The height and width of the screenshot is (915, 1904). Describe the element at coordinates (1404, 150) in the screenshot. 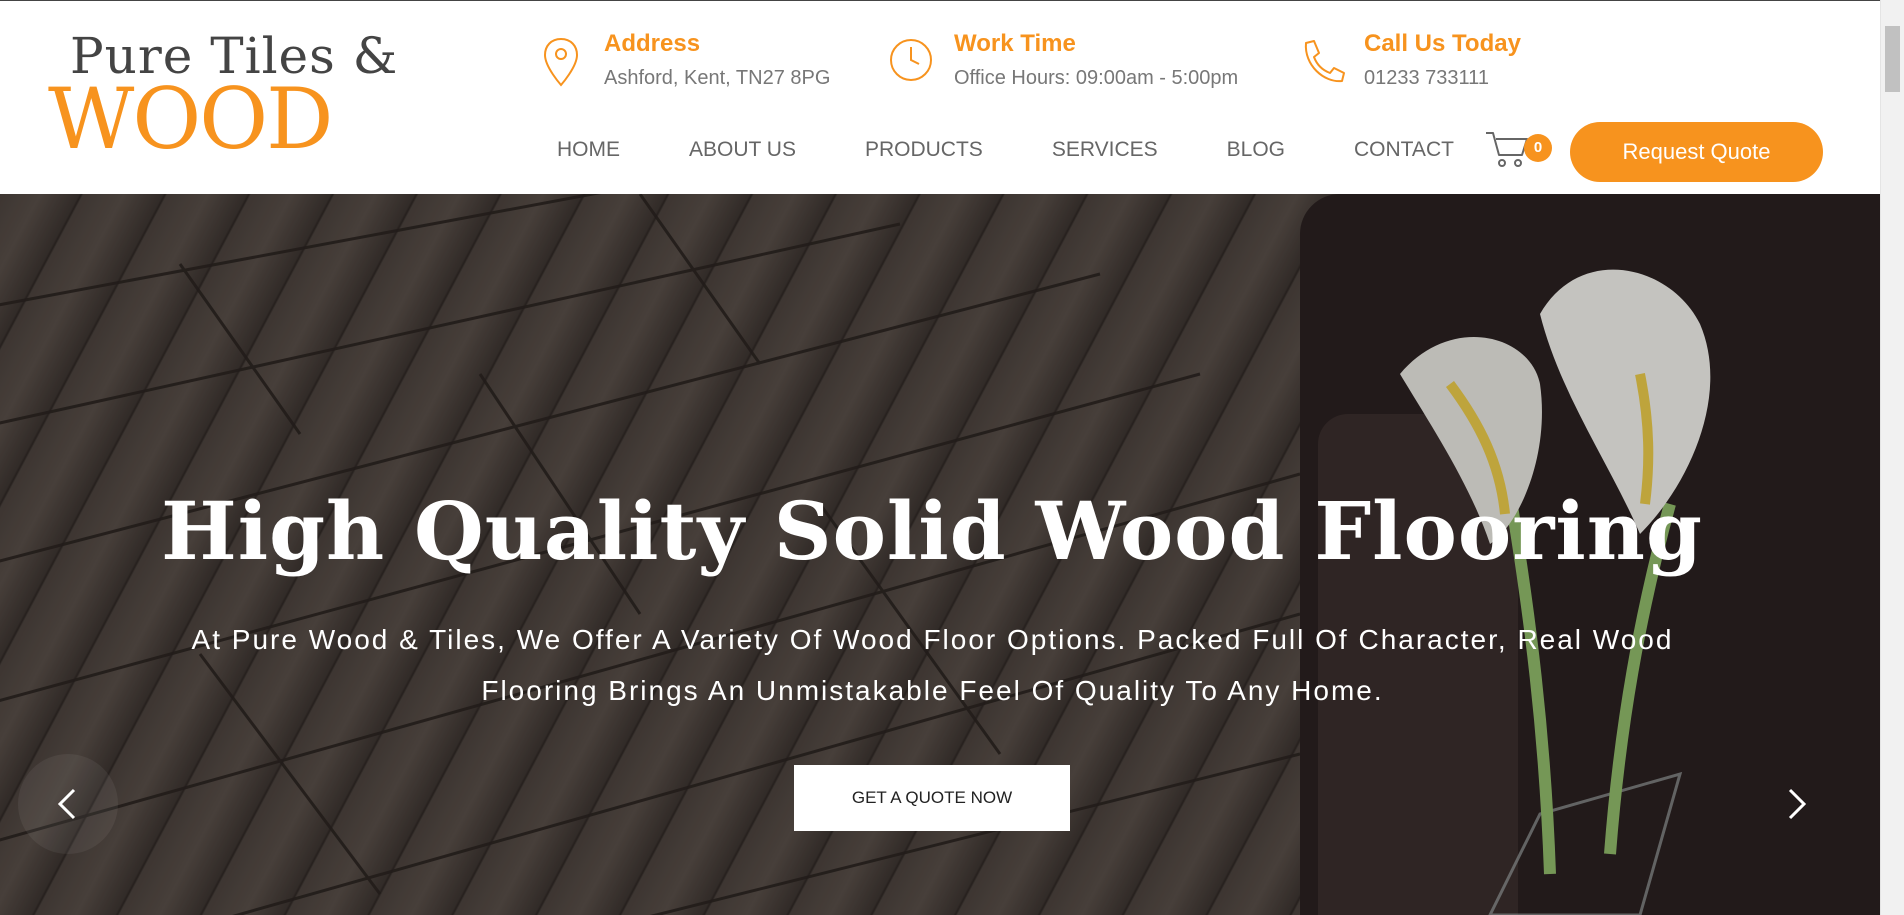

I see `nav-contact: CONTACT` at that location.